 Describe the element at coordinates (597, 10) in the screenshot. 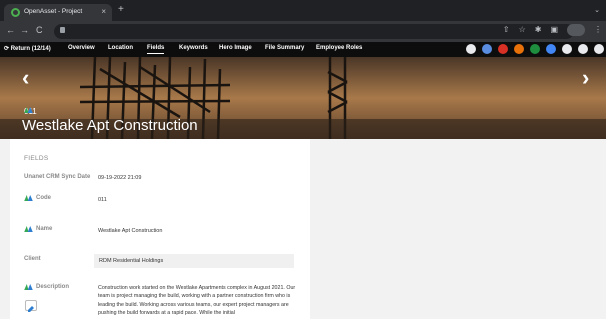

I see `tab-search-icon: ⌄` at that location.